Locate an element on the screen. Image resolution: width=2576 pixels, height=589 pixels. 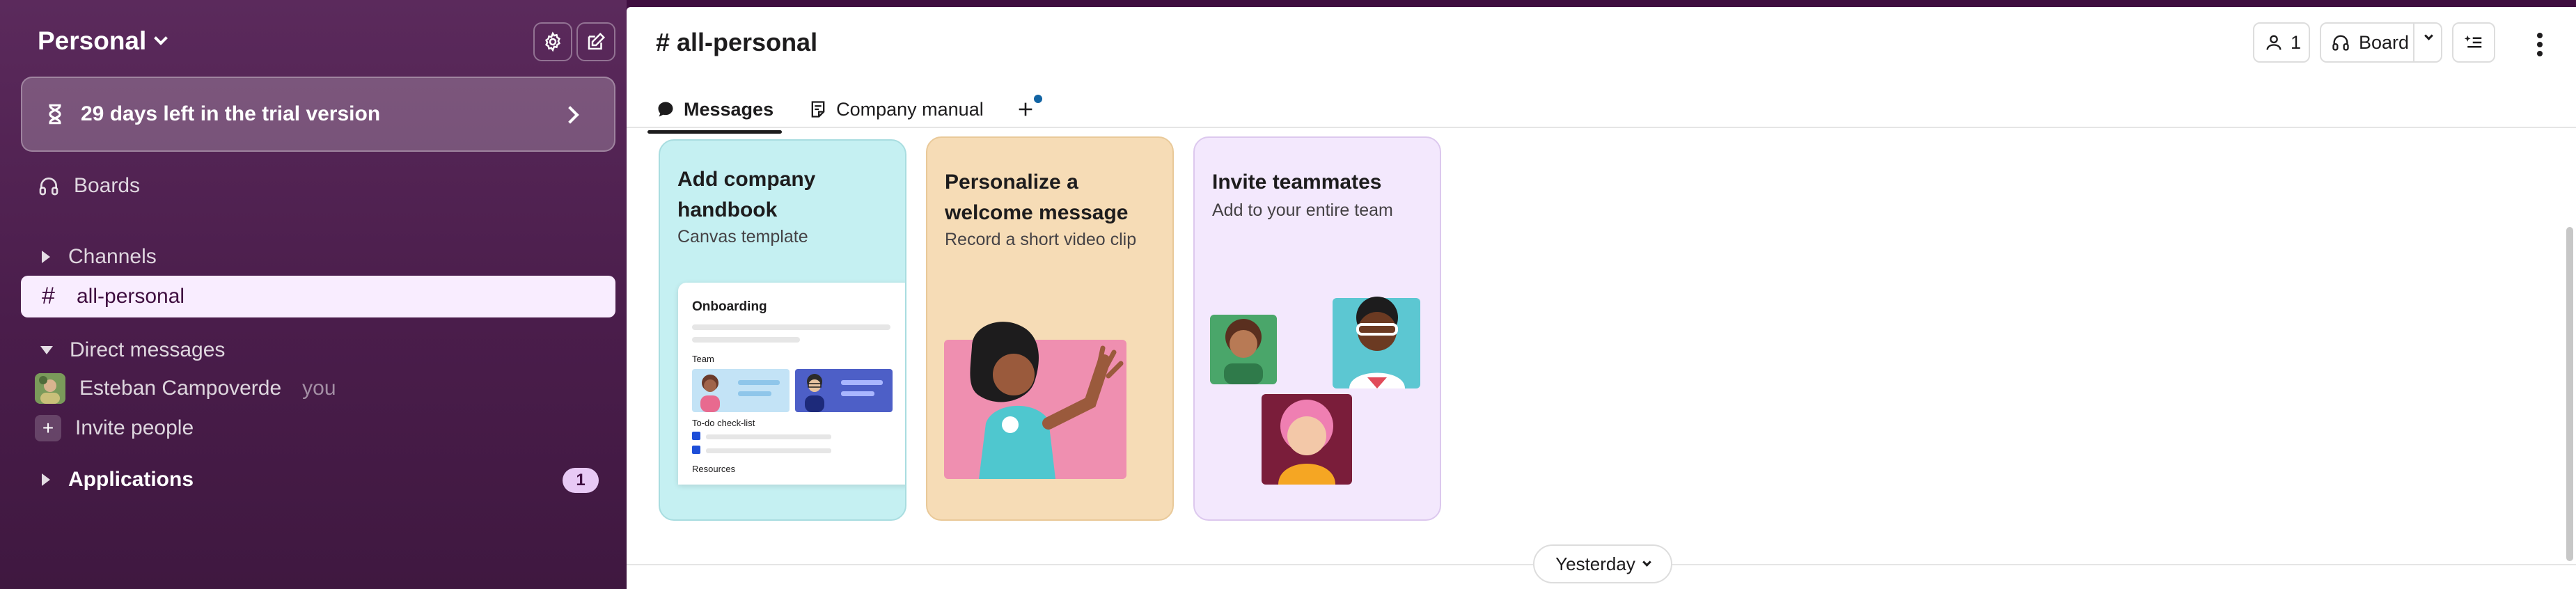
welcome-illustration is located at coordinates (1035, 400).